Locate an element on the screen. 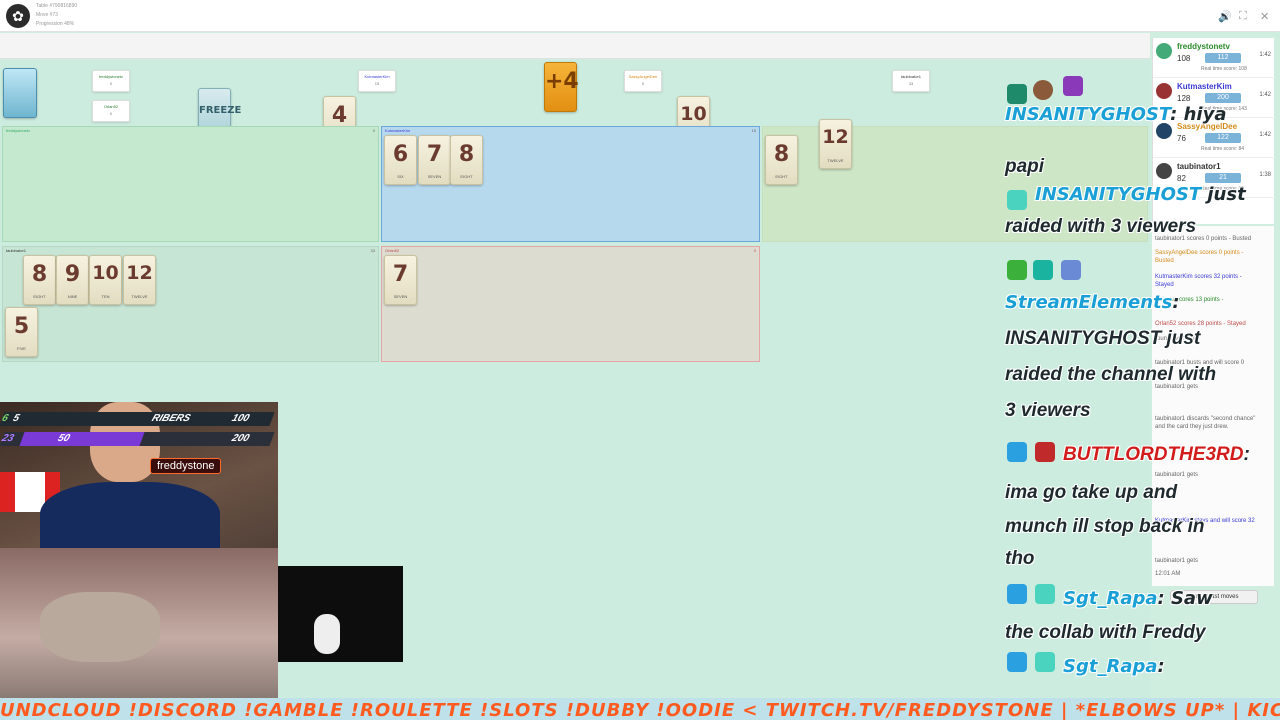 This screenshot has height=720, width=1280. player-tag: Orlan52 0 is located at coordinates (111, 111).